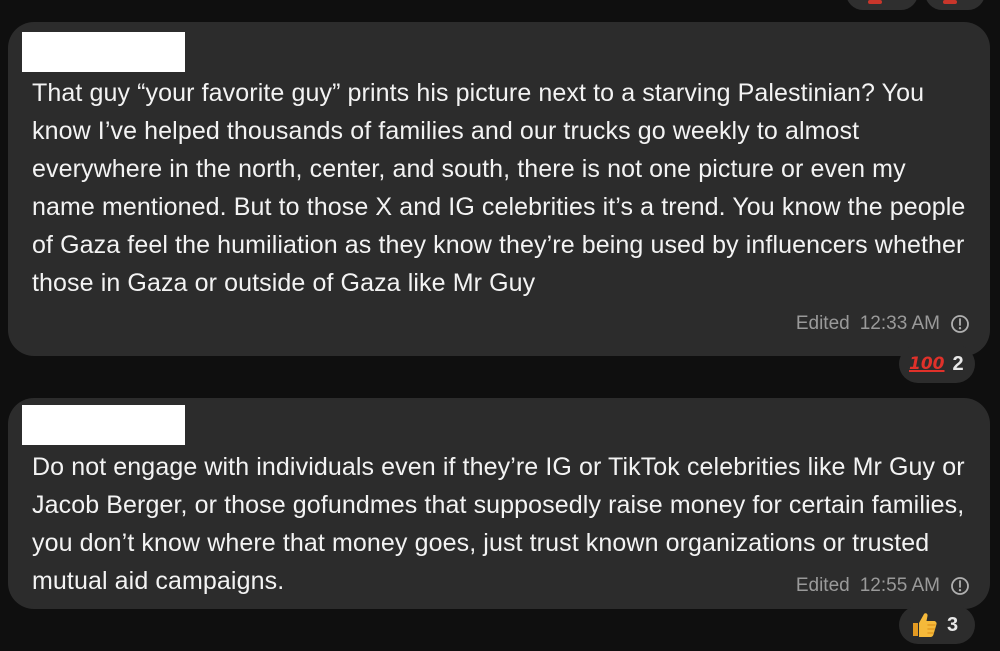 This screenshot has height=651, width=1000. I want to click on message-meta: Edited 12:33 AM, so click(883, 324).